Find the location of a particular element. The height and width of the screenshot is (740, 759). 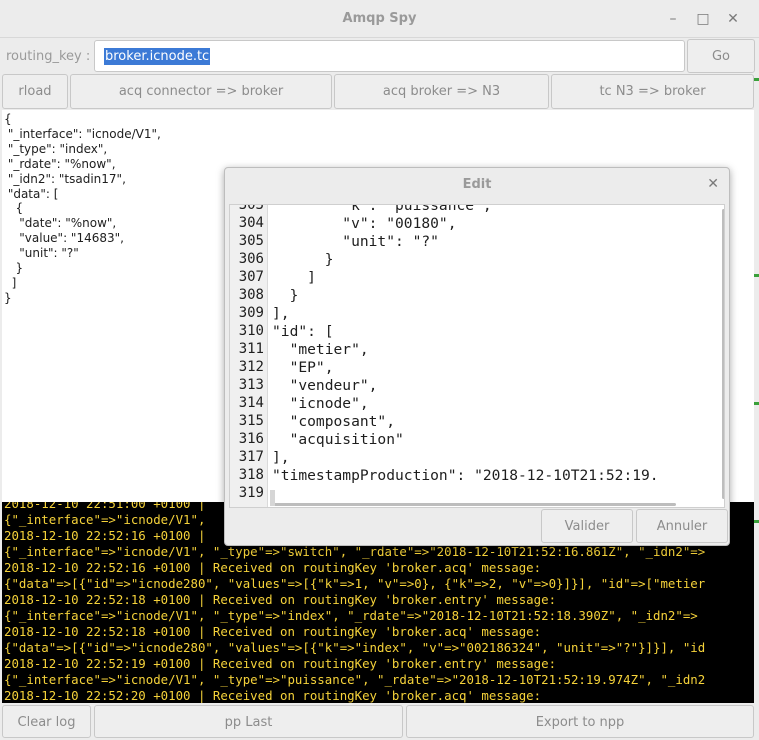

line-number: 316 is located at coordinates (251, 439).